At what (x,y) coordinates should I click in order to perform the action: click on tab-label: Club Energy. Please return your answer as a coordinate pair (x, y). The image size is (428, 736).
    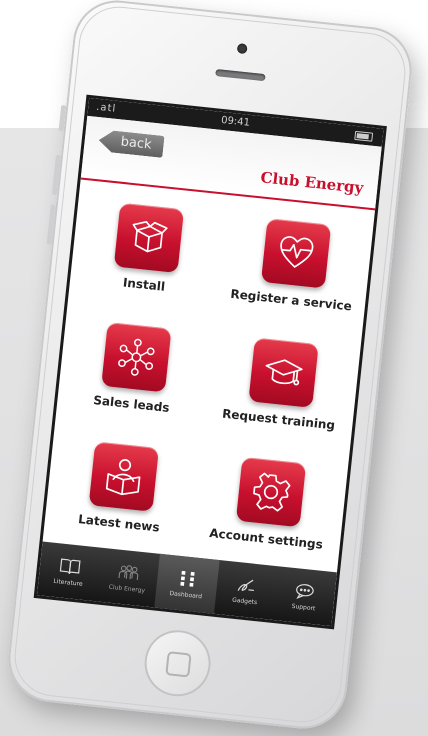
    Looking at the image, I should click on (127, 589).